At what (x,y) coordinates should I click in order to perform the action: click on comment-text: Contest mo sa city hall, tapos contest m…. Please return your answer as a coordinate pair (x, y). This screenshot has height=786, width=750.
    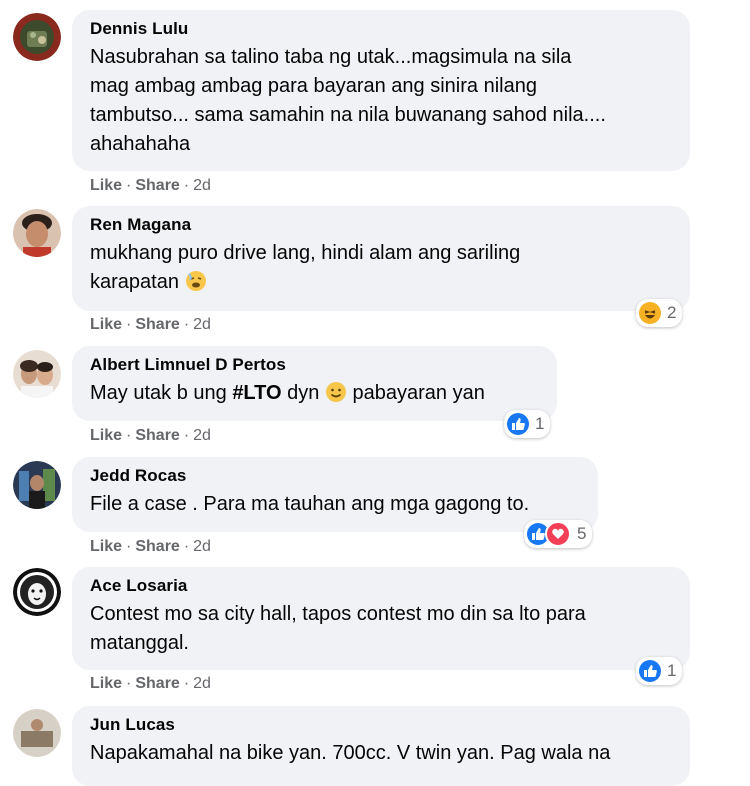
    Looking at the image, I should click on (338, 628).